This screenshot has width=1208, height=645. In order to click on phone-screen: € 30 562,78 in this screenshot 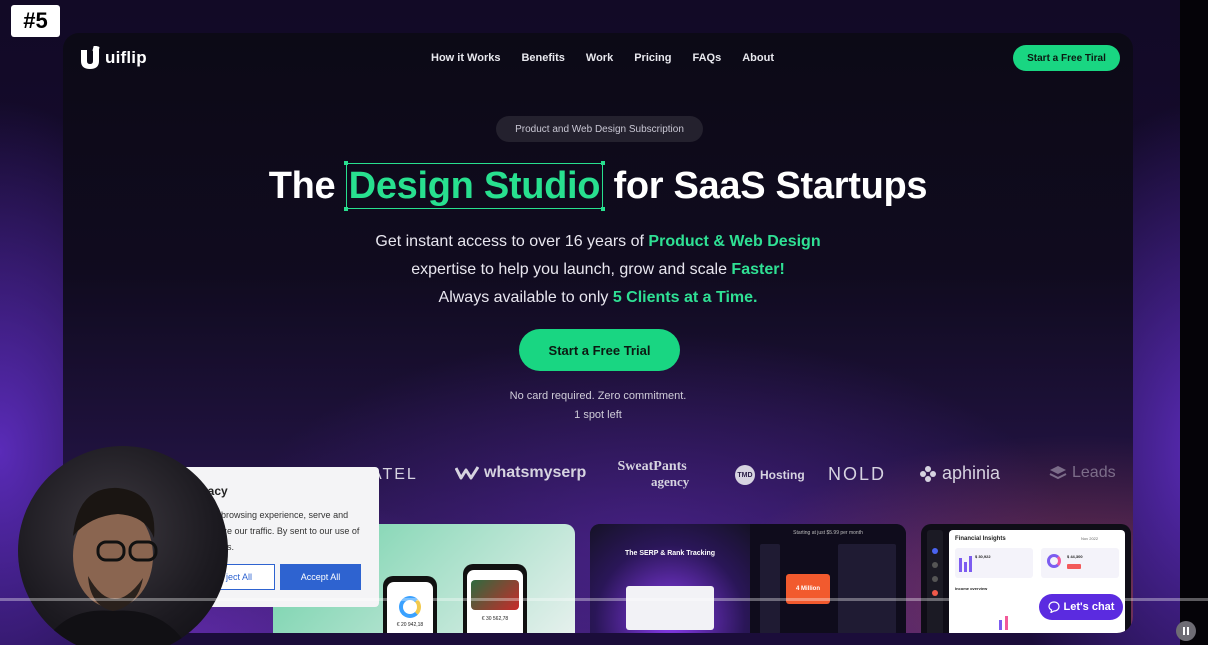, I will do `click(495, 601)`.